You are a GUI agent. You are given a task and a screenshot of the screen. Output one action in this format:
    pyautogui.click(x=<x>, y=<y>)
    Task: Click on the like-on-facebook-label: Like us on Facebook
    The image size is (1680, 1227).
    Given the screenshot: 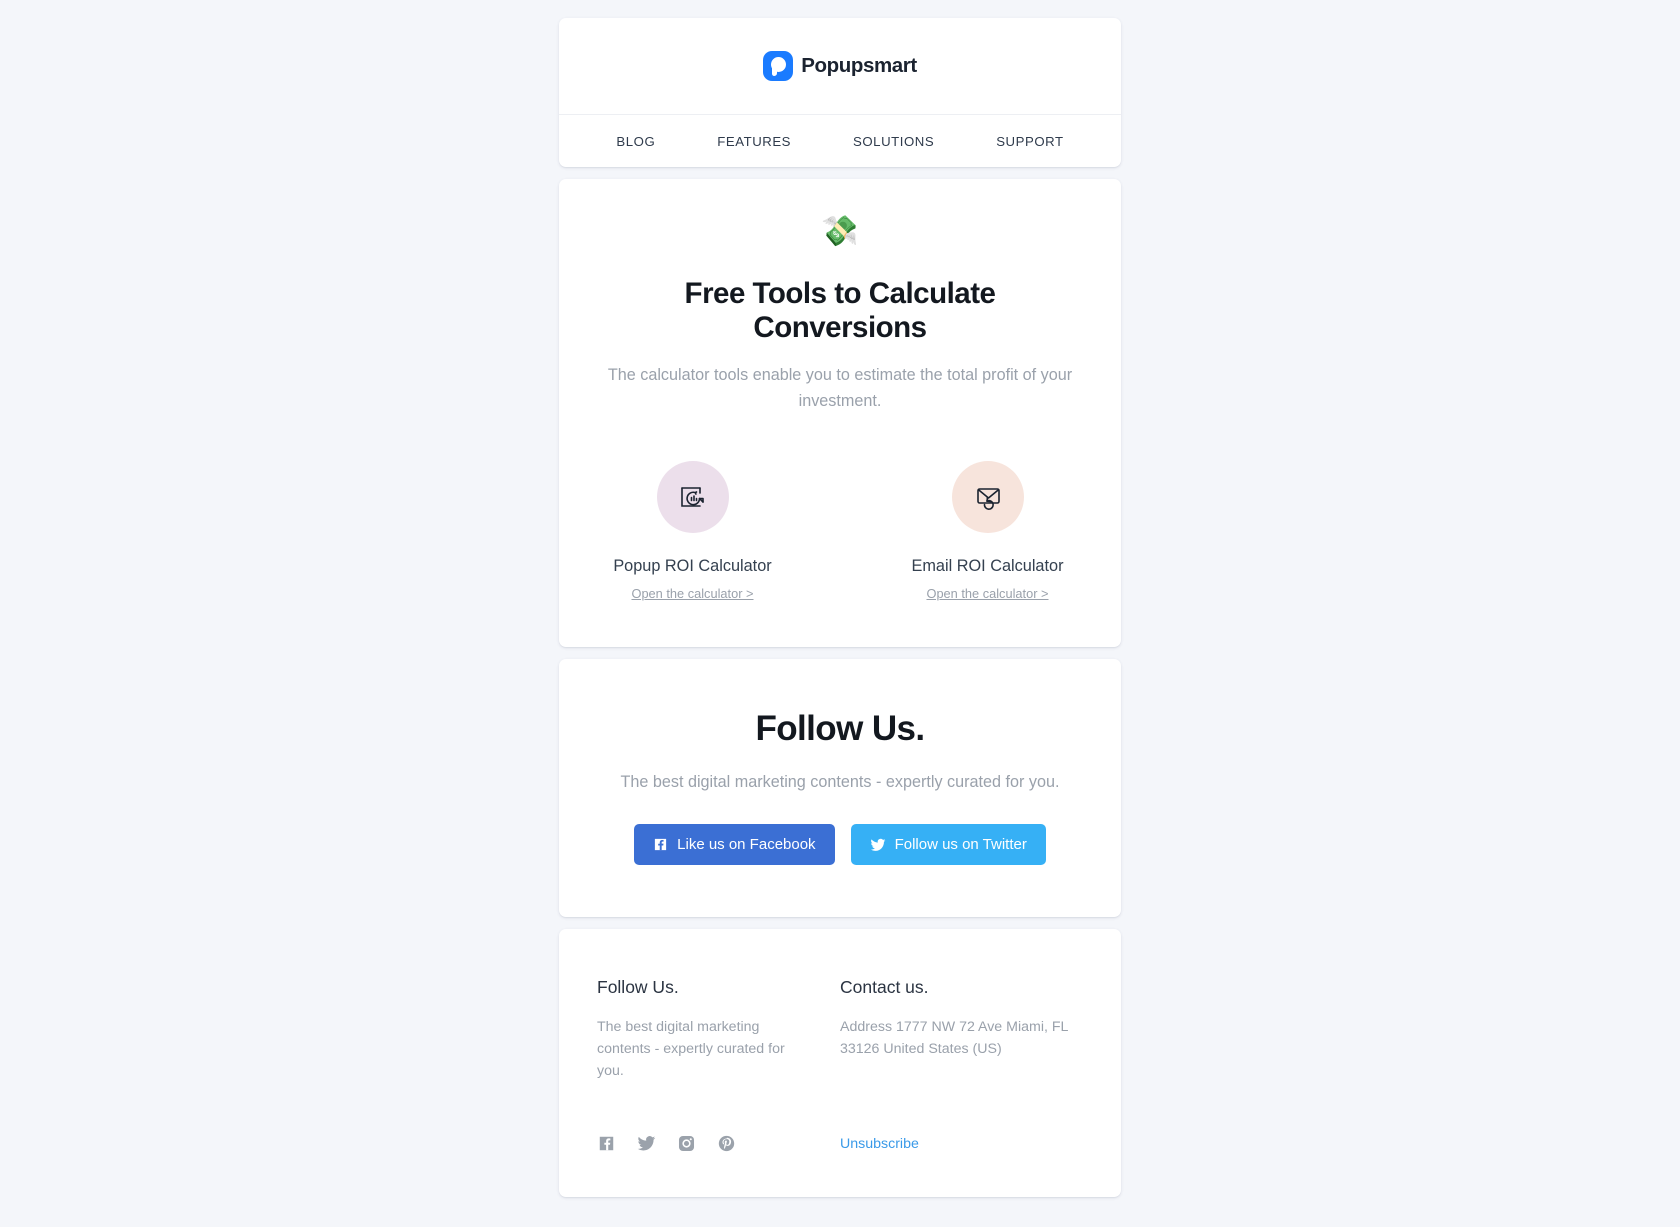 What is the action you would take?
    pyautogui.click(x=746, y=845)
    